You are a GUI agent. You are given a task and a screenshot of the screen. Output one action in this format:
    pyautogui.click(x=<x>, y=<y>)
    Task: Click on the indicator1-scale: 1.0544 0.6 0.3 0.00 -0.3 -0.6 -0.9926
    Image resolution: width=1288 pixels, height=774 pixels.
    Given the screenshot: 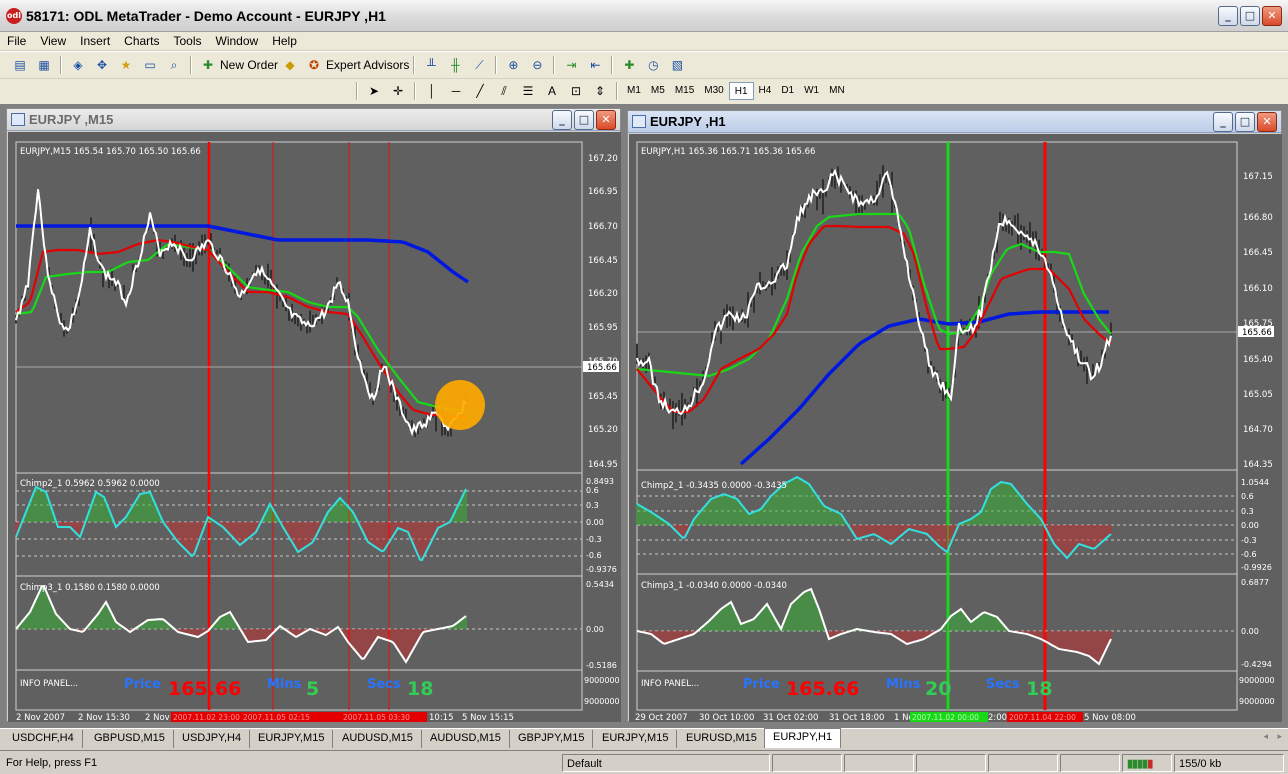 What is the action you would take?
    pyautogui.click(x=1256, y=525)
    